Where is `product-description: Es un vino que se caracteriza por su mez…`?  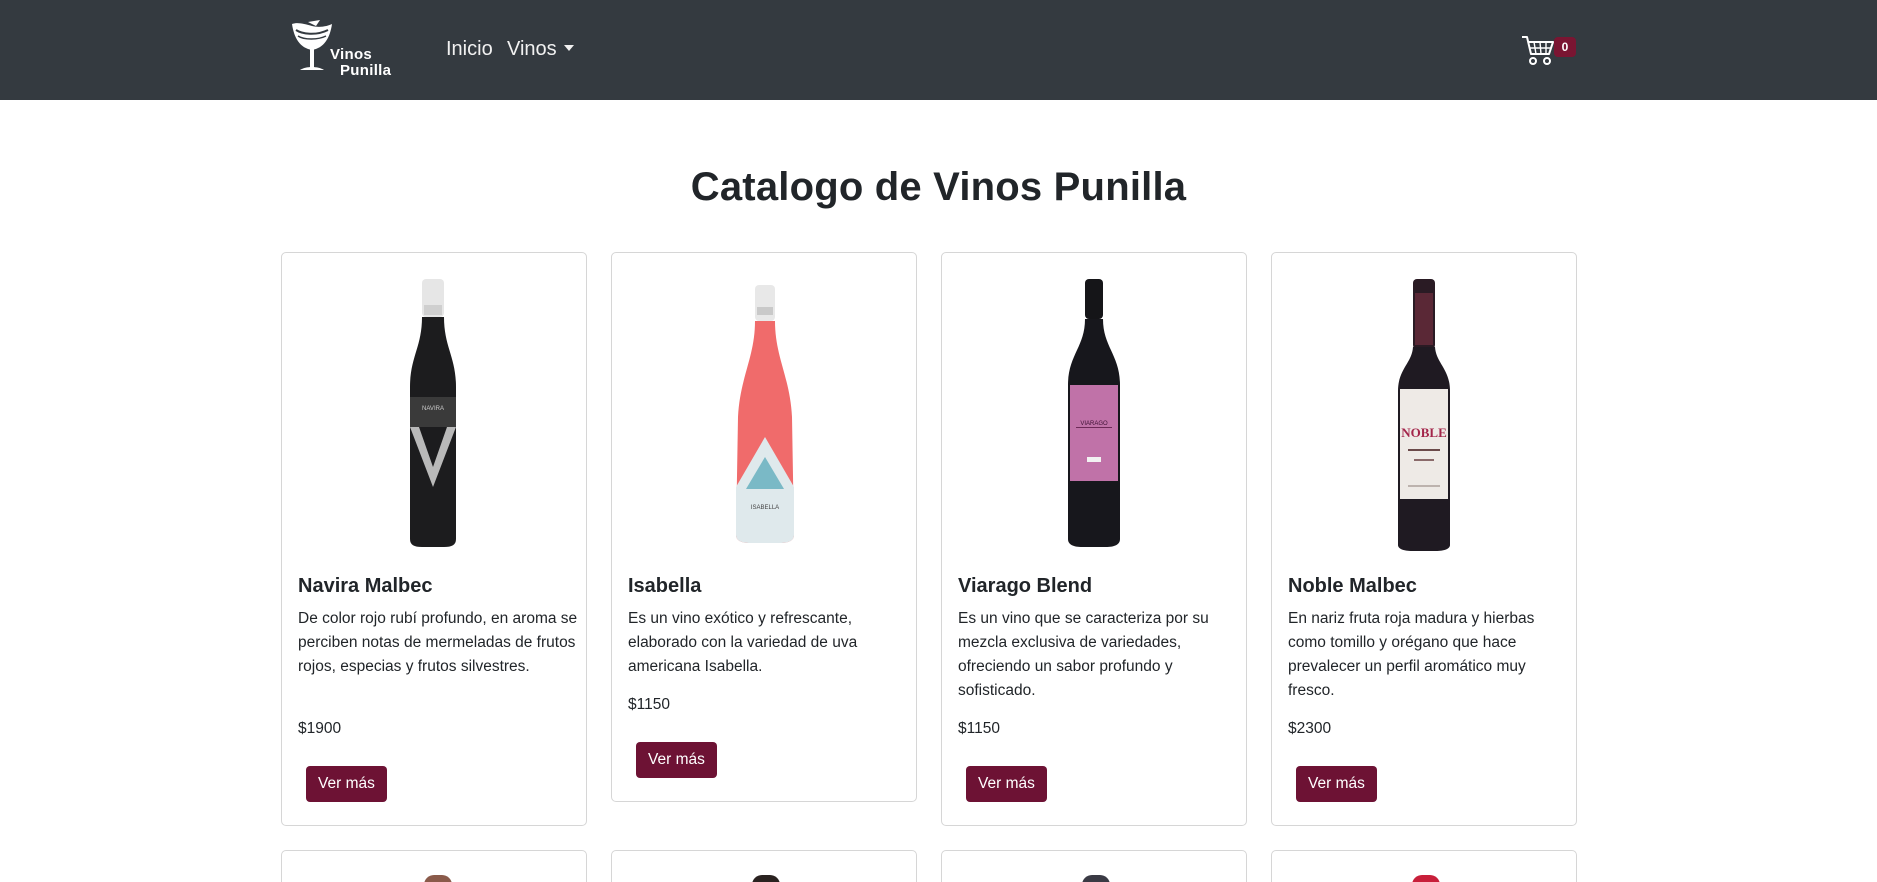
product-description: Es un vino que se caracteriza por su mez… is located at coordinates (1083, 654).